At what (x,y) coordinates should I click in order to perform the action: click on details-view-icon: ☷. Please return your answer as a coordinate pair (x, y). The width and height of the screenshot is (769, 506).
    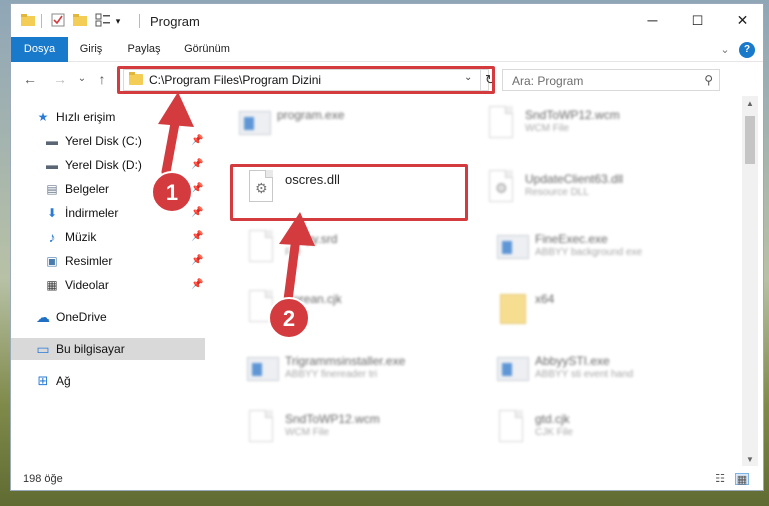
    Looking at the image, I should click on (720, 479).